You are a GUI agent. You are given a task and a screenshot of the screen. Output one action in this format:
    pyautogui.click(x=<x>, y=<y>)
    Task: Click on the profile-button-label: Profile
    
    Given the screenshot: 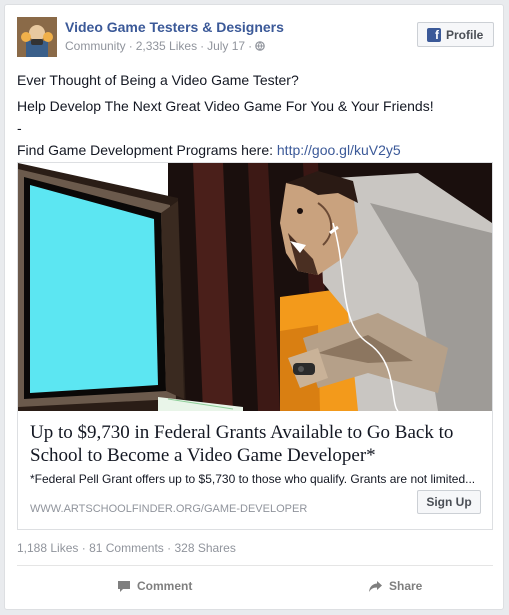 What is the action you would take?
    pyautogui.click(x=465, y=34)
    